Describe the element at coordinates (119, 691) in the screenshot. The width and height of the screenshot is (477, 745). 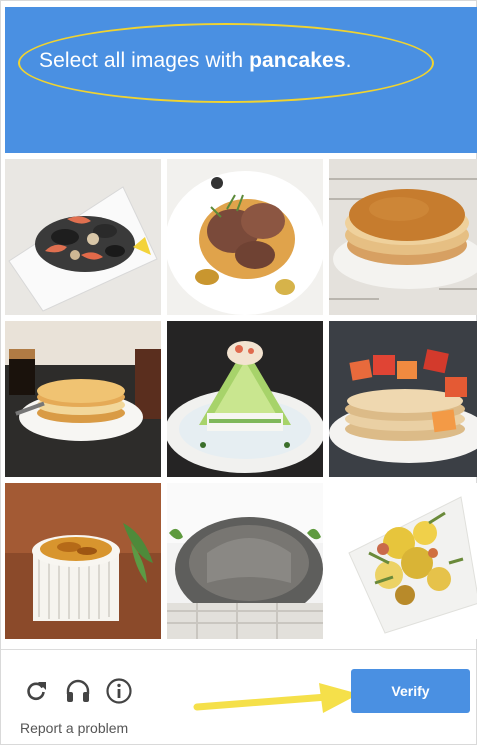
I see `info-icon` at that location.